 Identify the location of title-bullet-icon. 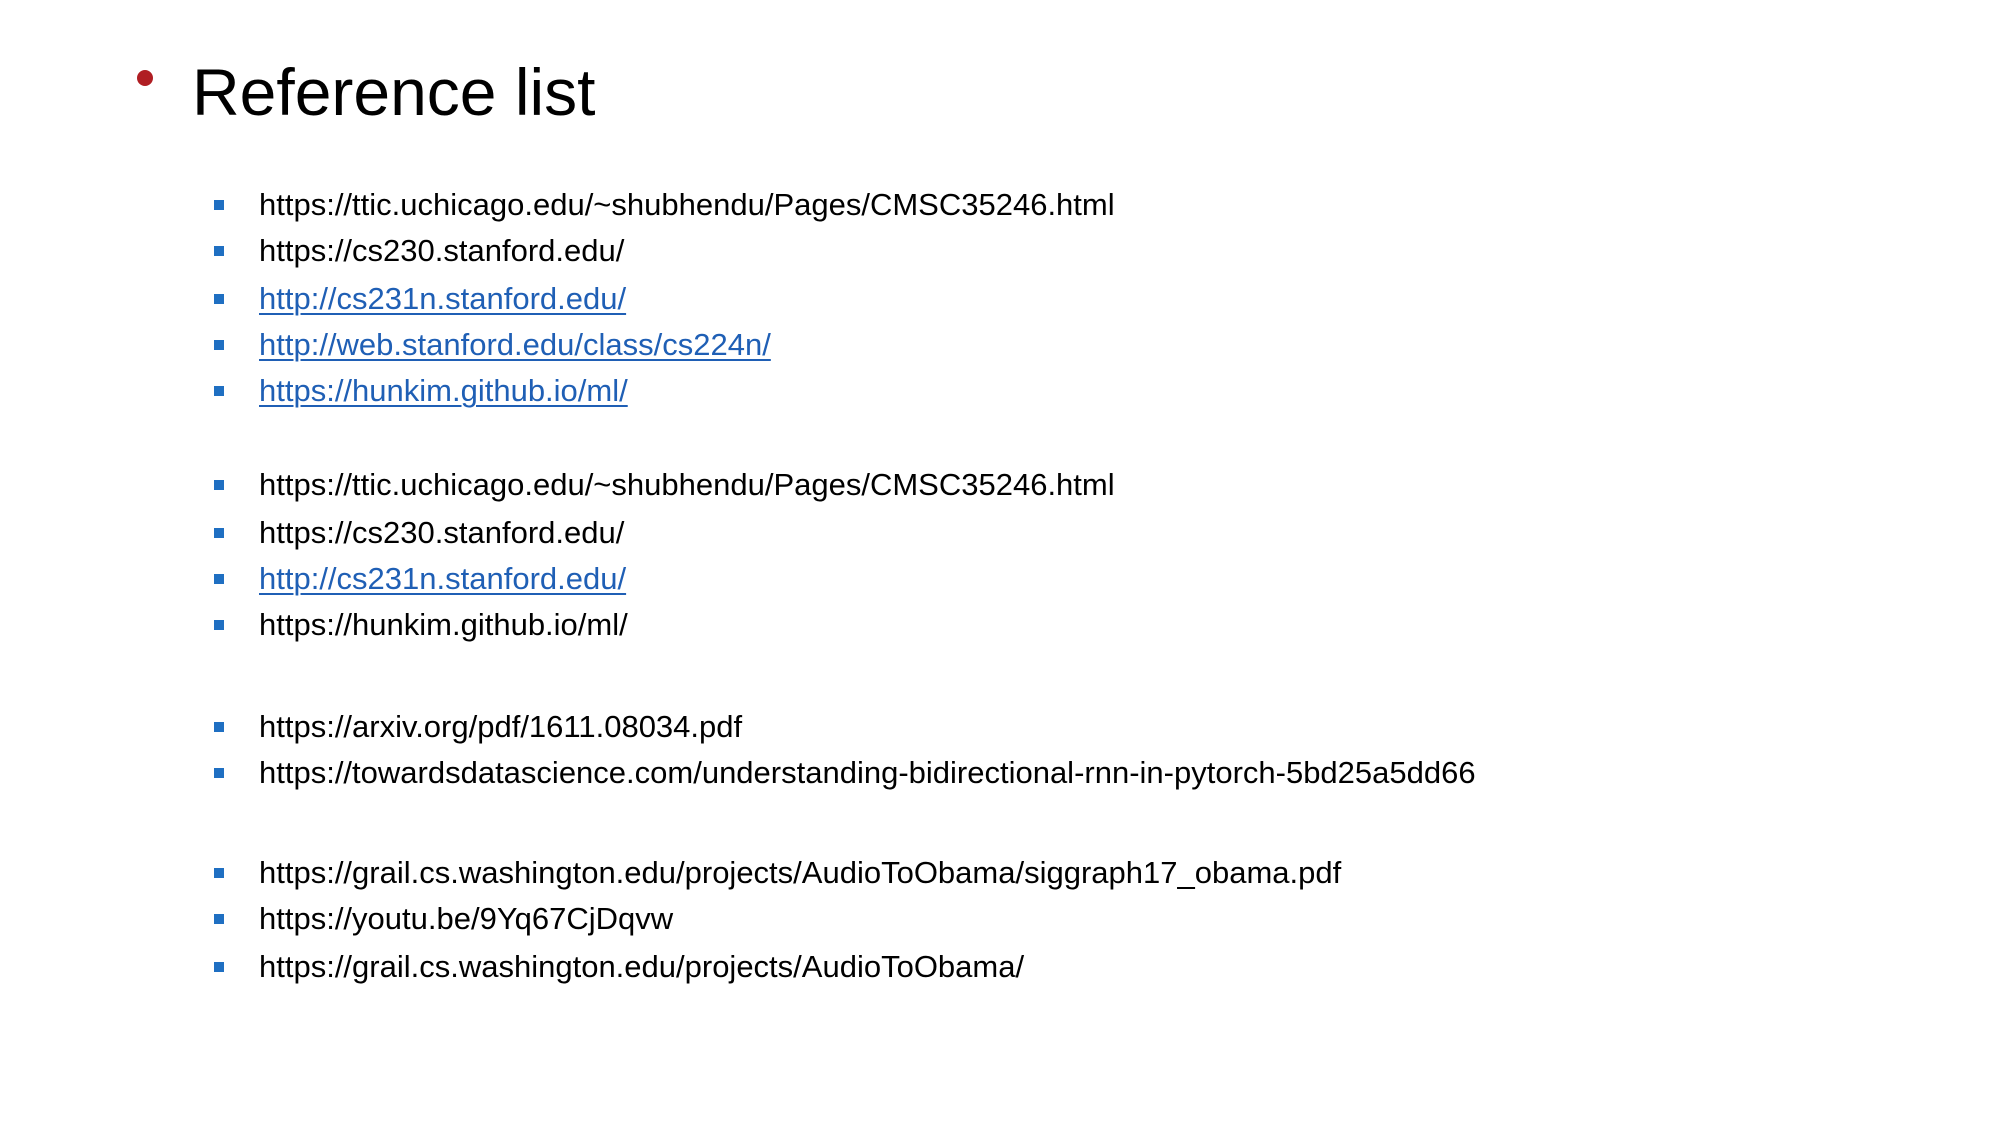
(145, 78).